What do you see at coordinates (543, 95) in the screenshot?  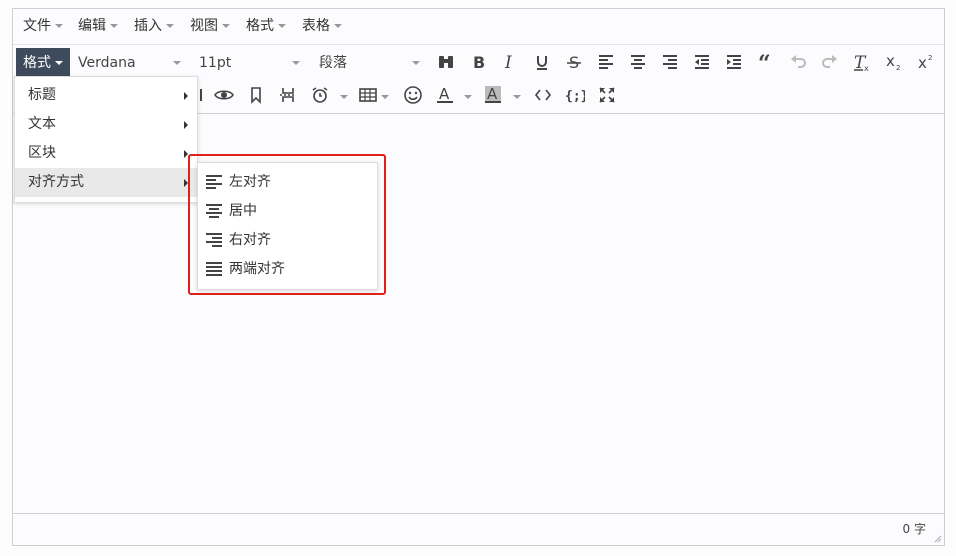 I see `source-code-icon` at bounding box center [543, 95].